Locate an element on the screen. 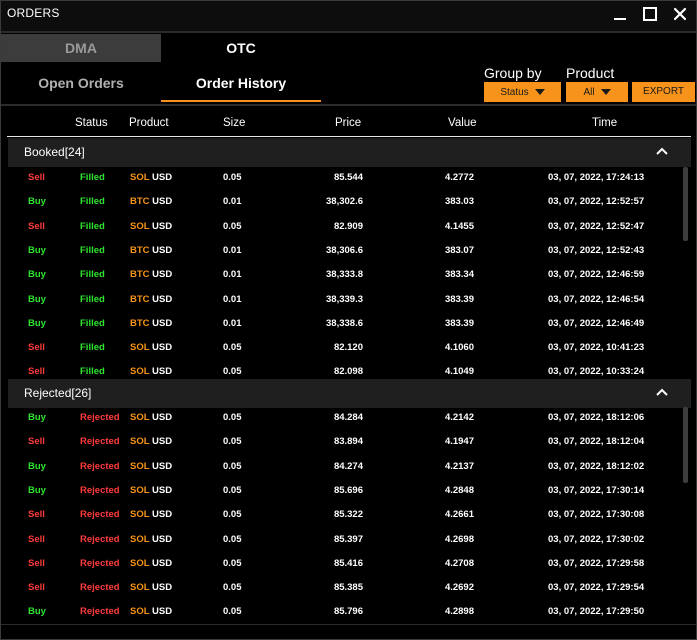  product-symbol: BTC is located at coordinates (140, 250).